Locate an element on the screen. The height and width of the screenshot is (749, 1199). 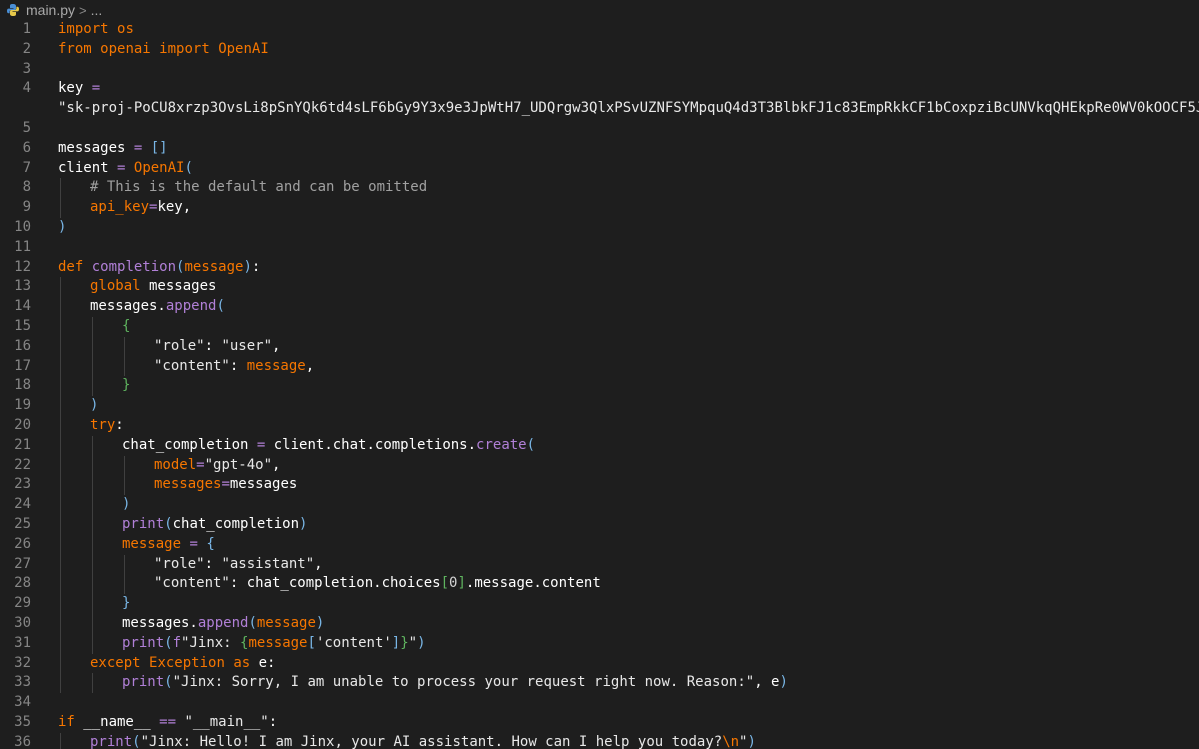
code-line: 20 try: is located at coordinates (599, 426).